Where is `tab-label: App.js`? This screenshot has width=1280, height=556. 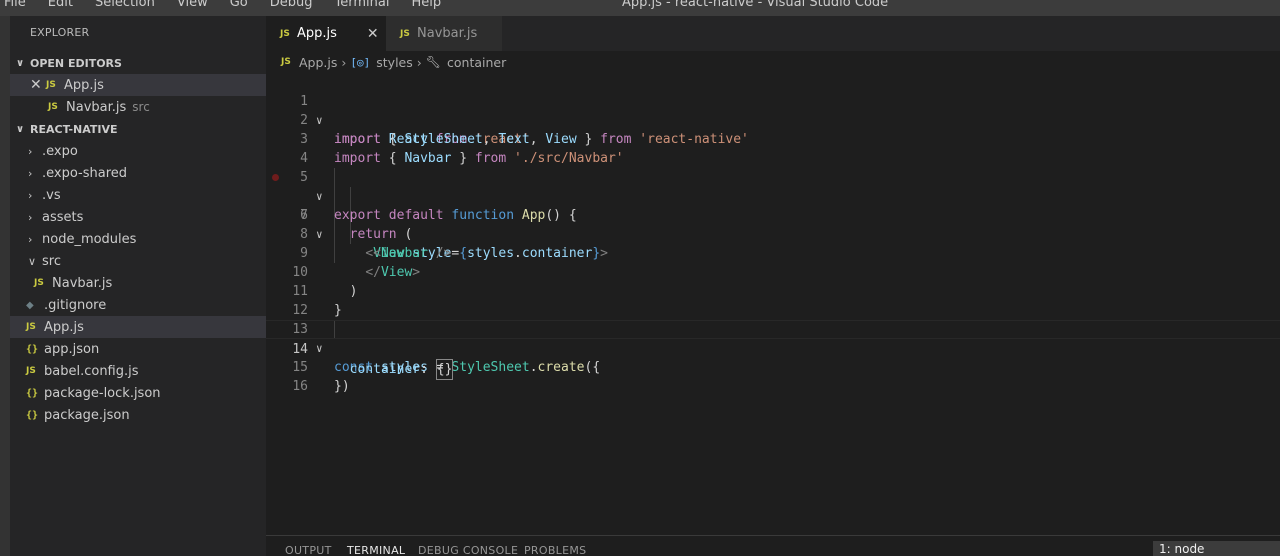 tab-label: App.js is located at coordinates (317, 33).